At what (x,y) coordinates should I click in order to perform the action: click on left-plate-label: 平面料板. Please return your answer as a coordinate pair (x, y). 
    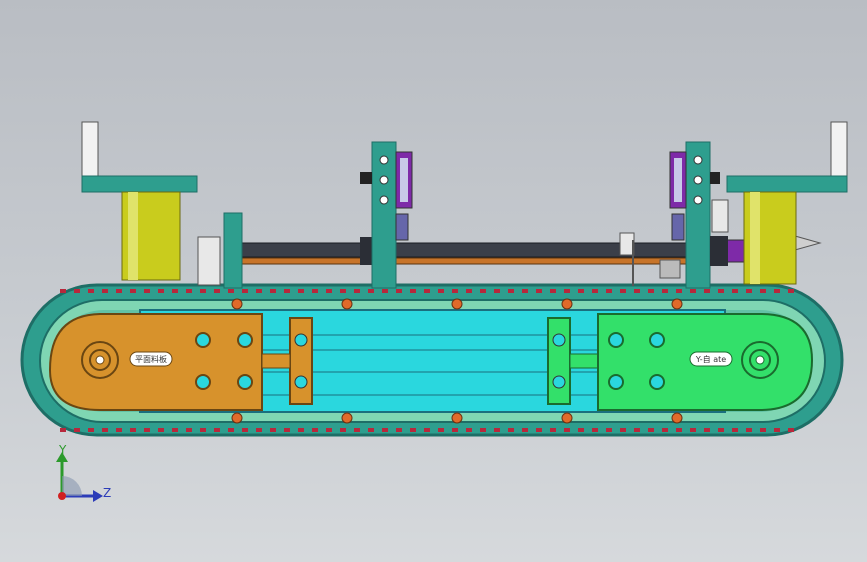
    Looking at the image, I should click on (151, 359).